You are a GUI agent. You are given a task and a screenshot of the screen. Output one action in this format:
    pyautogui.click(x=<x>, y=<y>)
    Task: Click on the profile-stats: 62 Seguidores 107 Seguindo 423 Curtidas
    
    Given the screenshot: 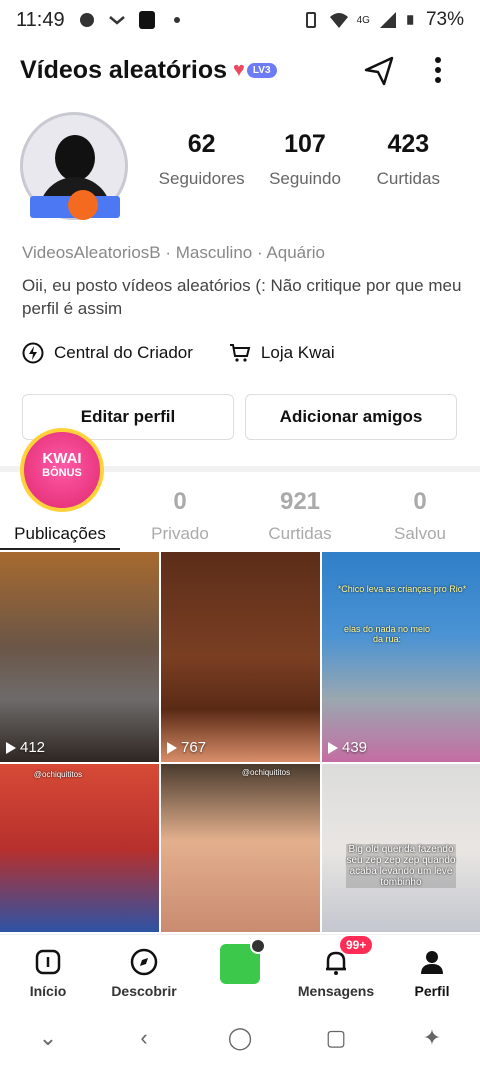 What is the action you would take?
    pyautogui.click(x=305, y=159)
    